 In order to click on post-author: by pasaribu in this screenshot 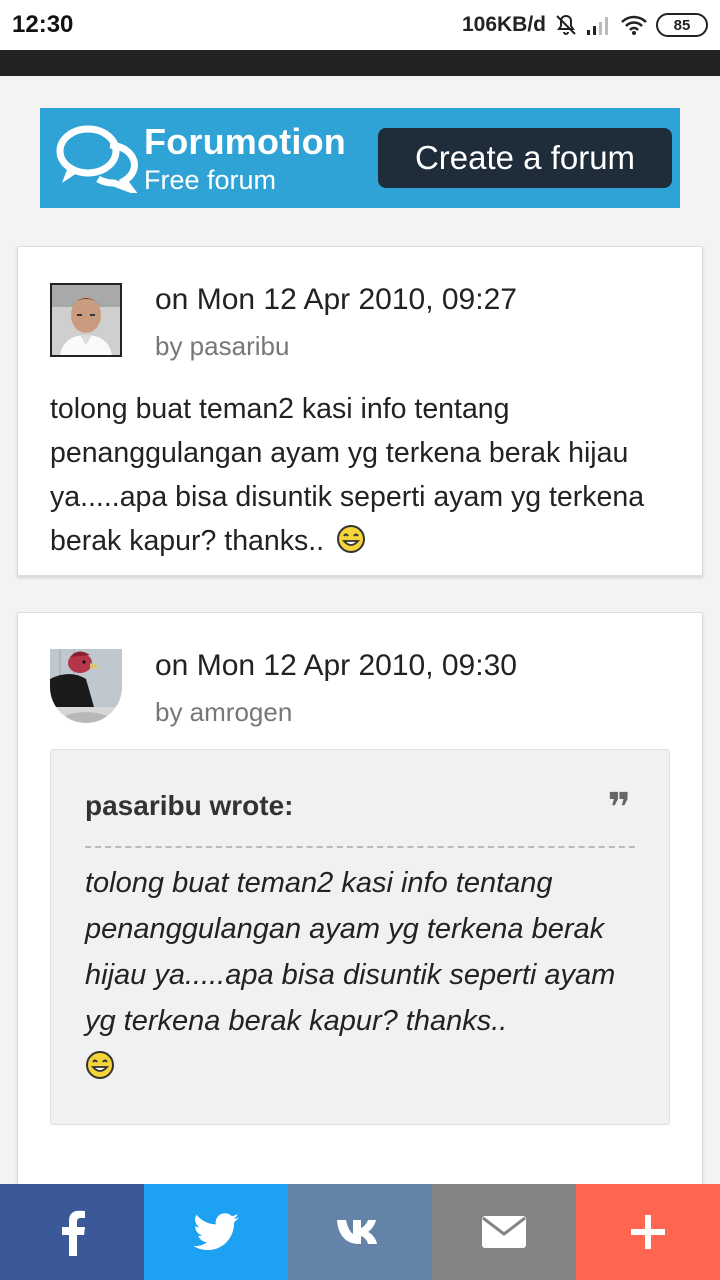, I will do `click(336, 346)`.